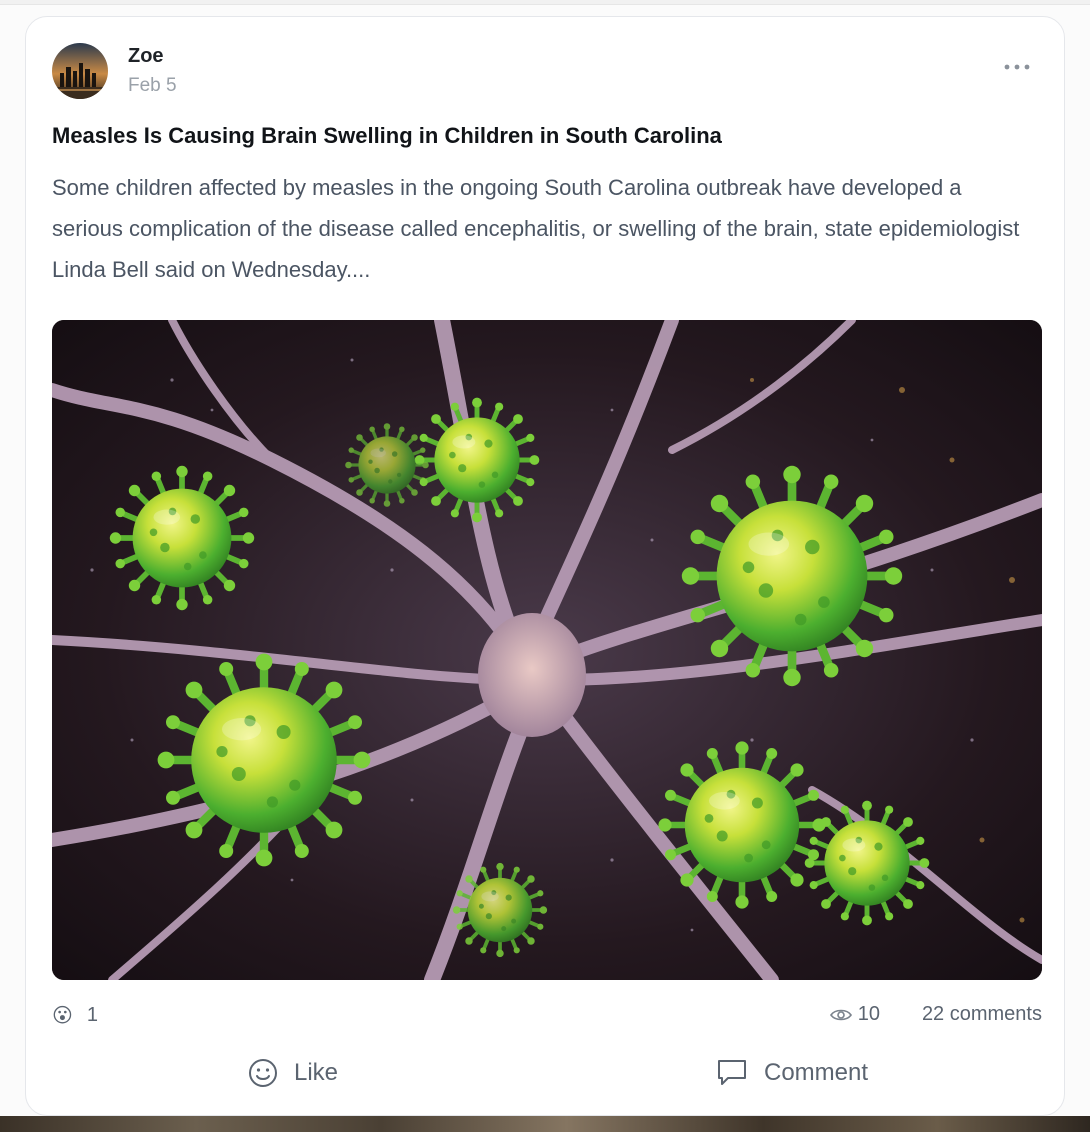 Image resolution: width=1090 pixels, height=1132 pixels. What do you see at coordinates (840, 1014) in the screenshot?
I see `eye-icon` at bounding box center [840, 1014].